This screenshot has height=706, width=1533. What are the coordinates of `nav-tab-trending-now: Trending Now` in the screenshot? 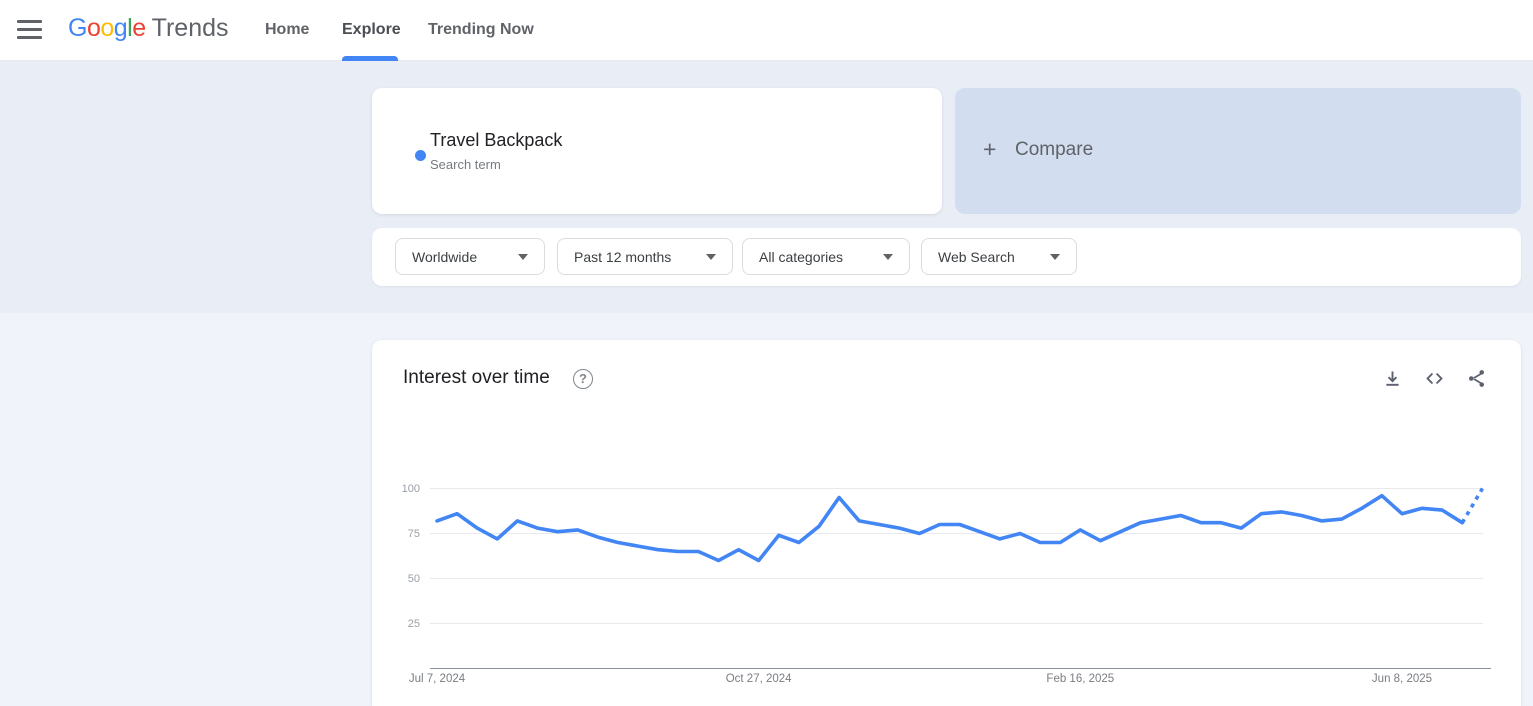 It's located at (481, 30).